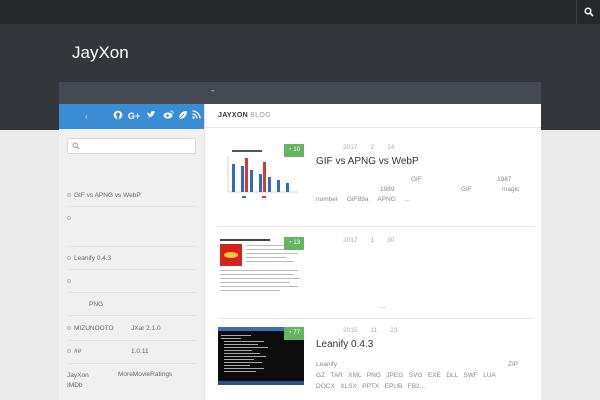  Describe the element at coordinates (327, 199) in the screenshot. I see `excerpt-word: number` at that location.